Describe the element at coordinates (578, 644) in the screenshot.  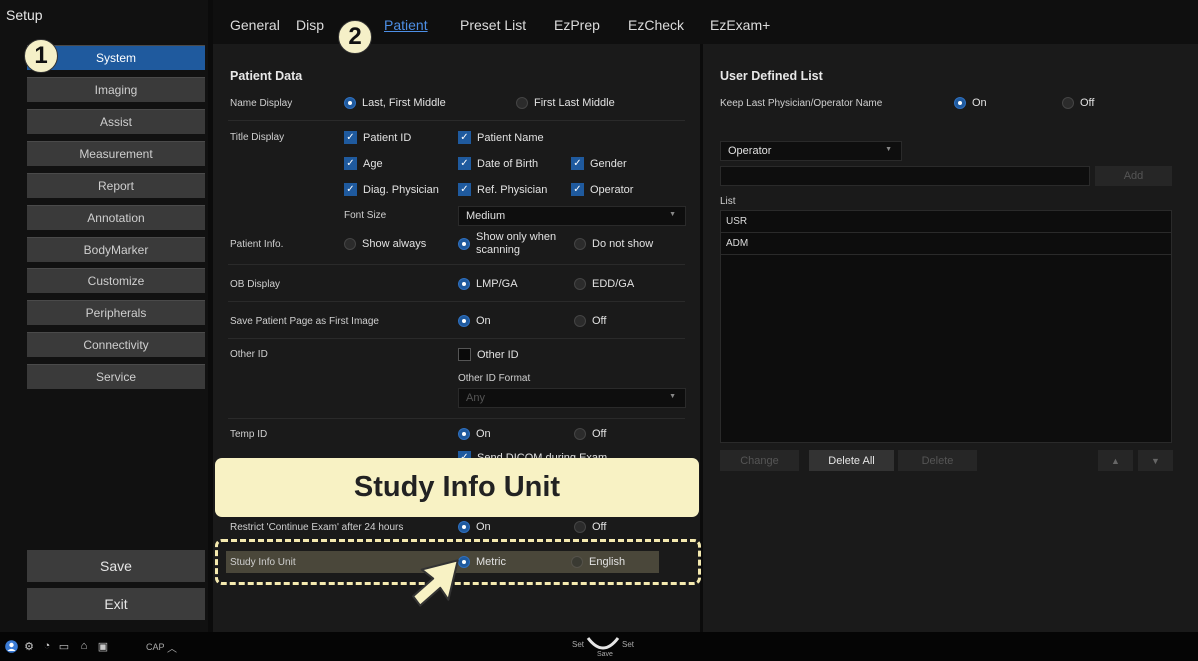
I see `set-left-label: Set` at that location.